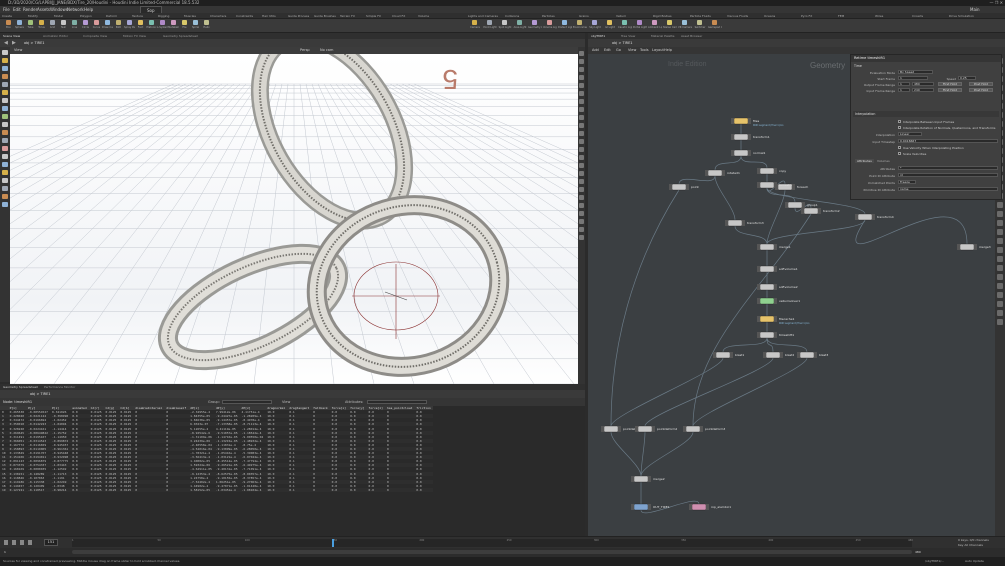  What do you see at coordinates (88, 9) in the screenshot?
I see `menu-help: Help` at bounding box center [88, 9].